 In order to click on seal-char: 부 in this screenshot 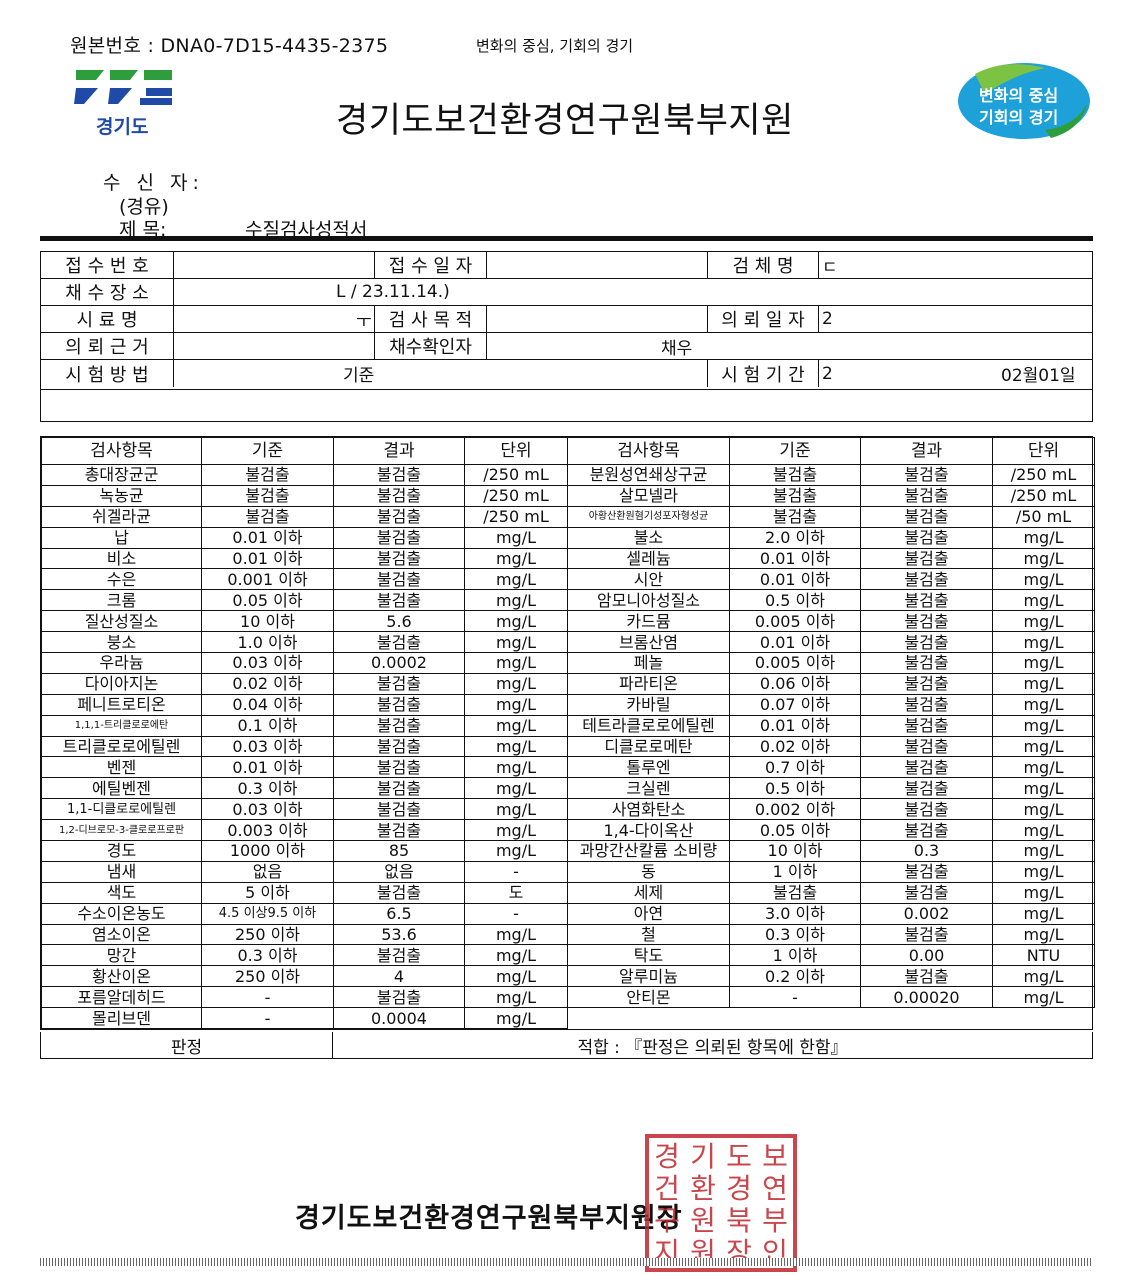, I will do `click(775, 1220)`.